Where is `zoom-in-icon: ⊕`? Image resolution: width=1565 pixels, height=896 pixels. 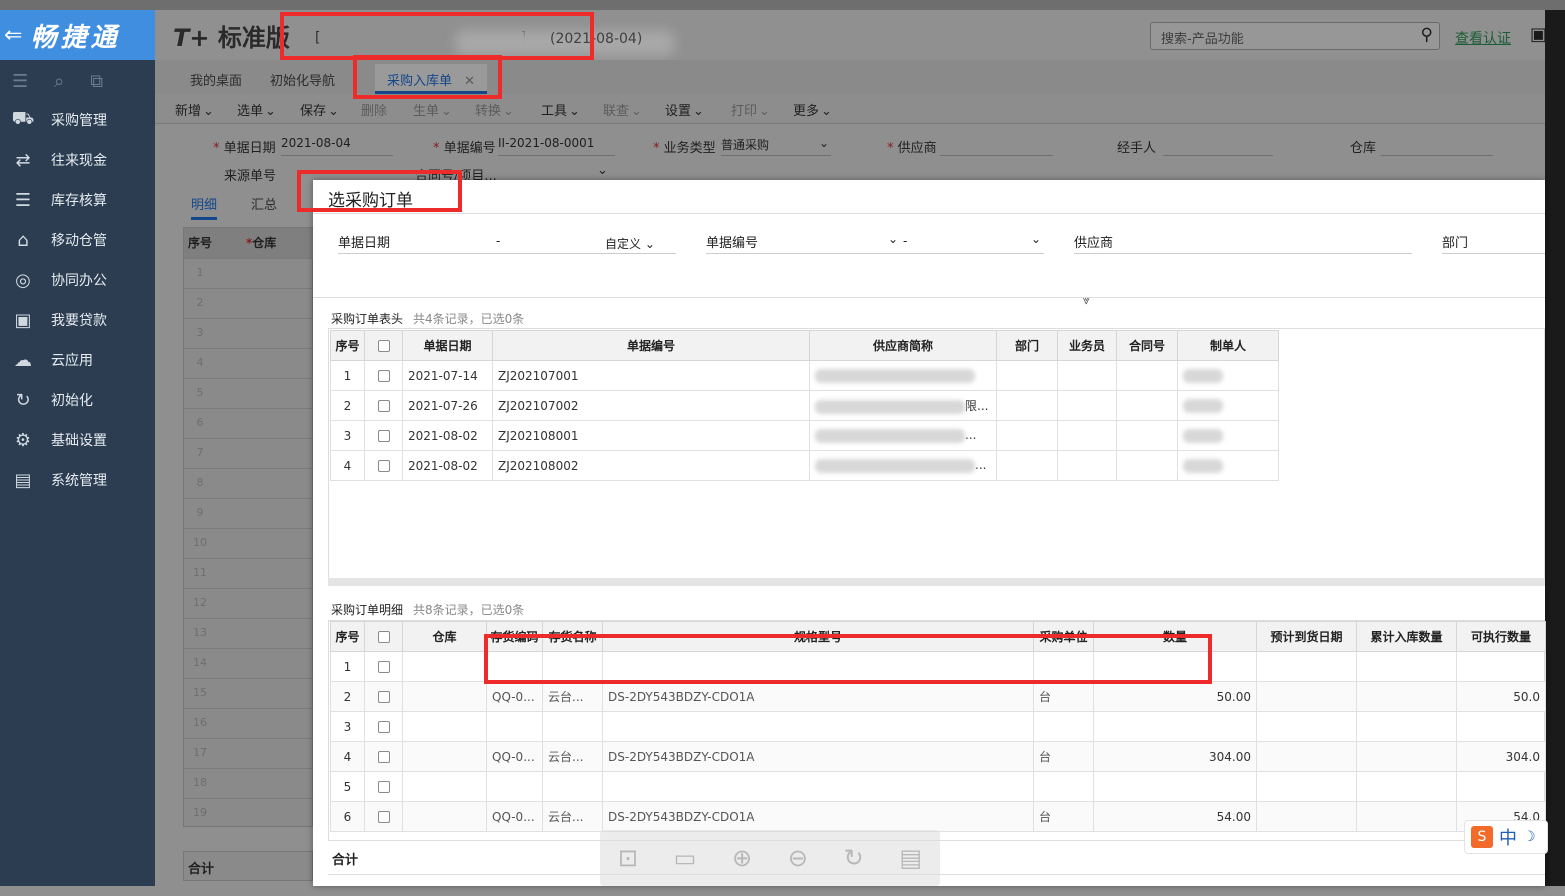
zoom-in-icon: ⊕ is located at coordinates (742, 858).